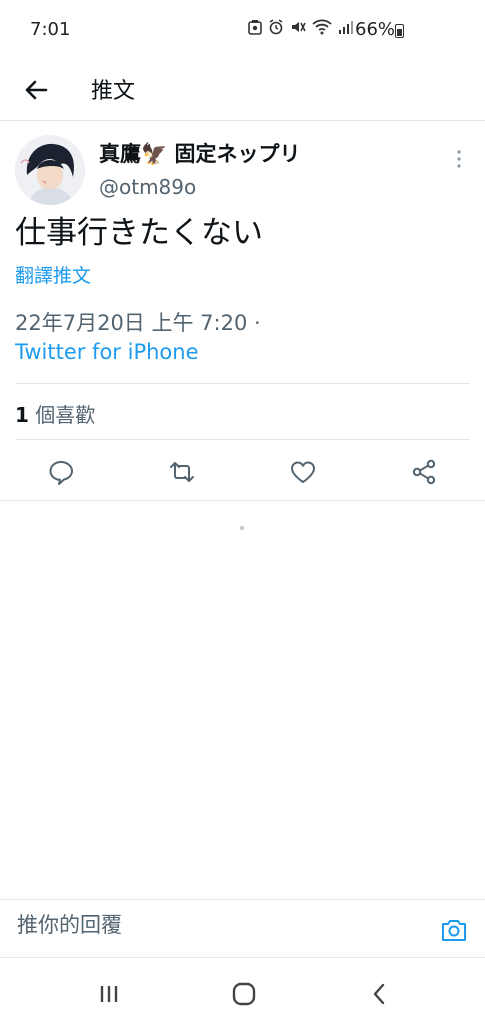  I want to click on reply-icon, so click(61, 472).